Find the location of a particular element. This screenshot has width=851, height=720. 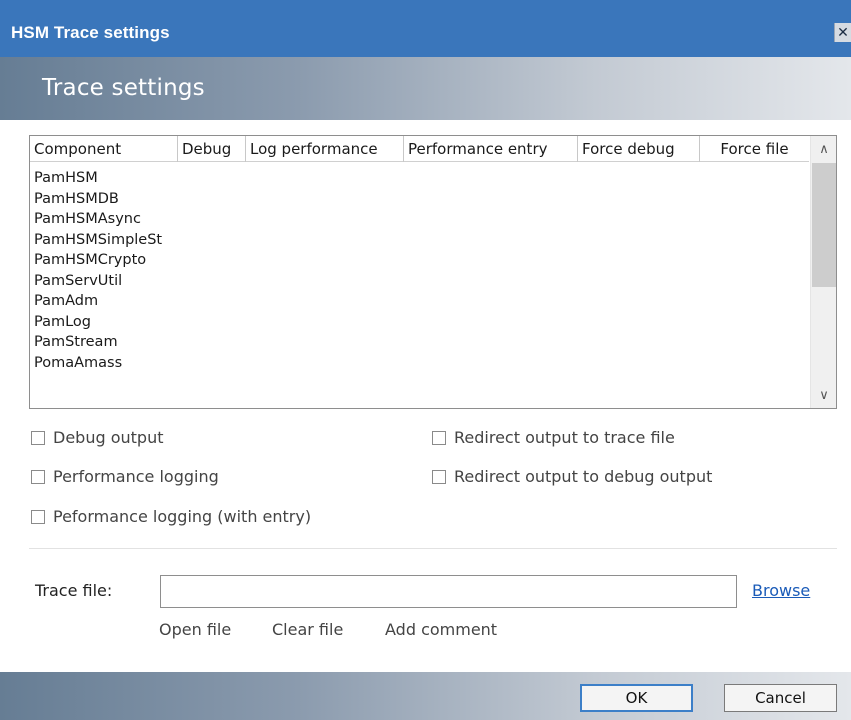

column-header-debug: Debug is located at coordinates (212, 149).